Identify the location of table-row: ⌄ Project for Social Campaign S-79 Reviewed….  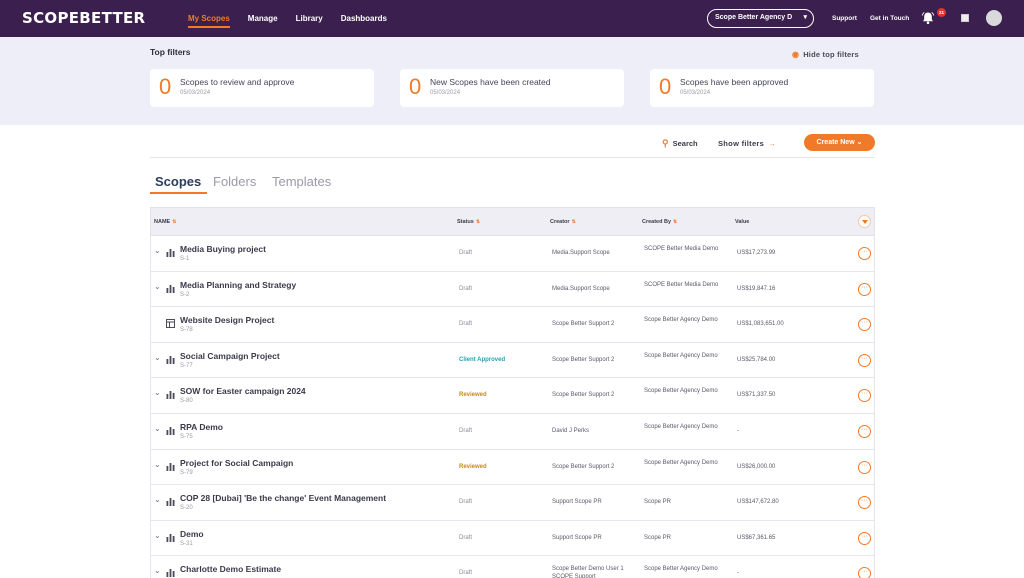
(512, 467).